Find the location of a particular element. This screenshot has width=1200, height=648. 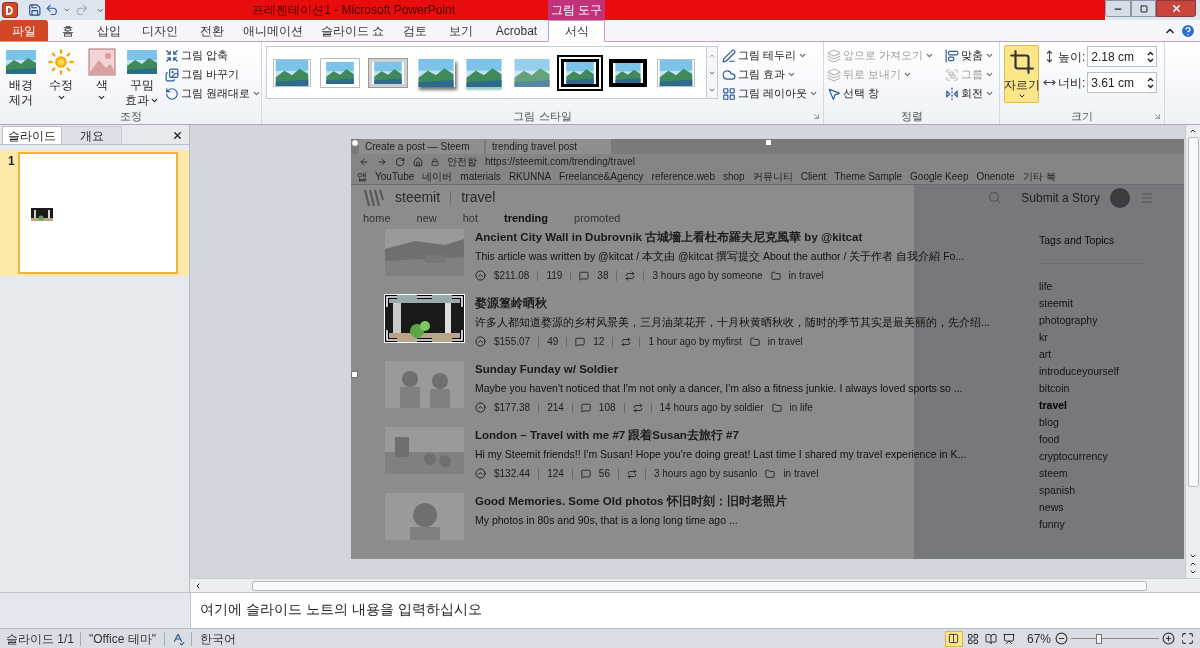

post-title: 婺源篁岭晒秋 is located at coordinates (732, 304).